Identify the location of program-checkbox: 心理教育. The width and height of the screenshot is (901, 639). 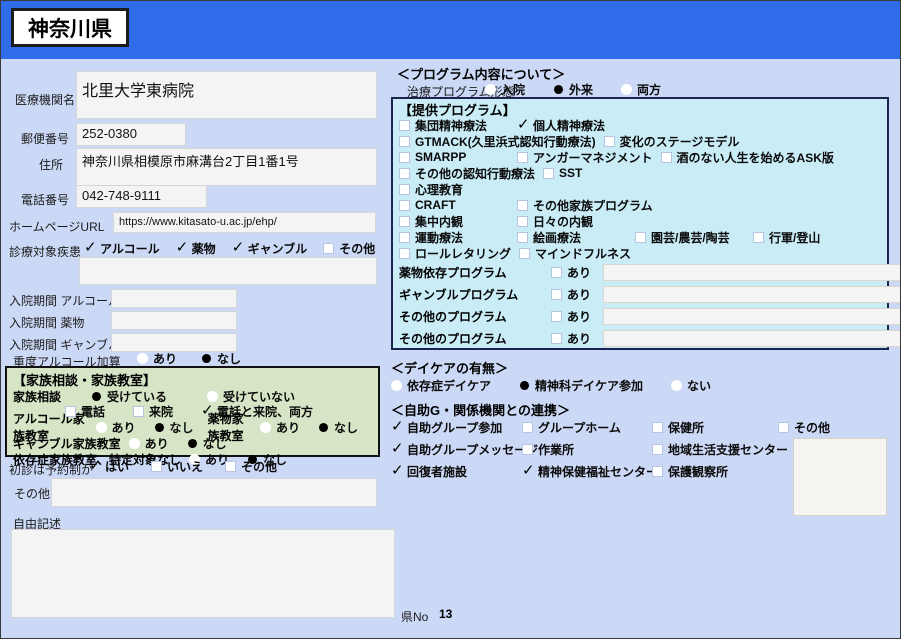
(454, 189).